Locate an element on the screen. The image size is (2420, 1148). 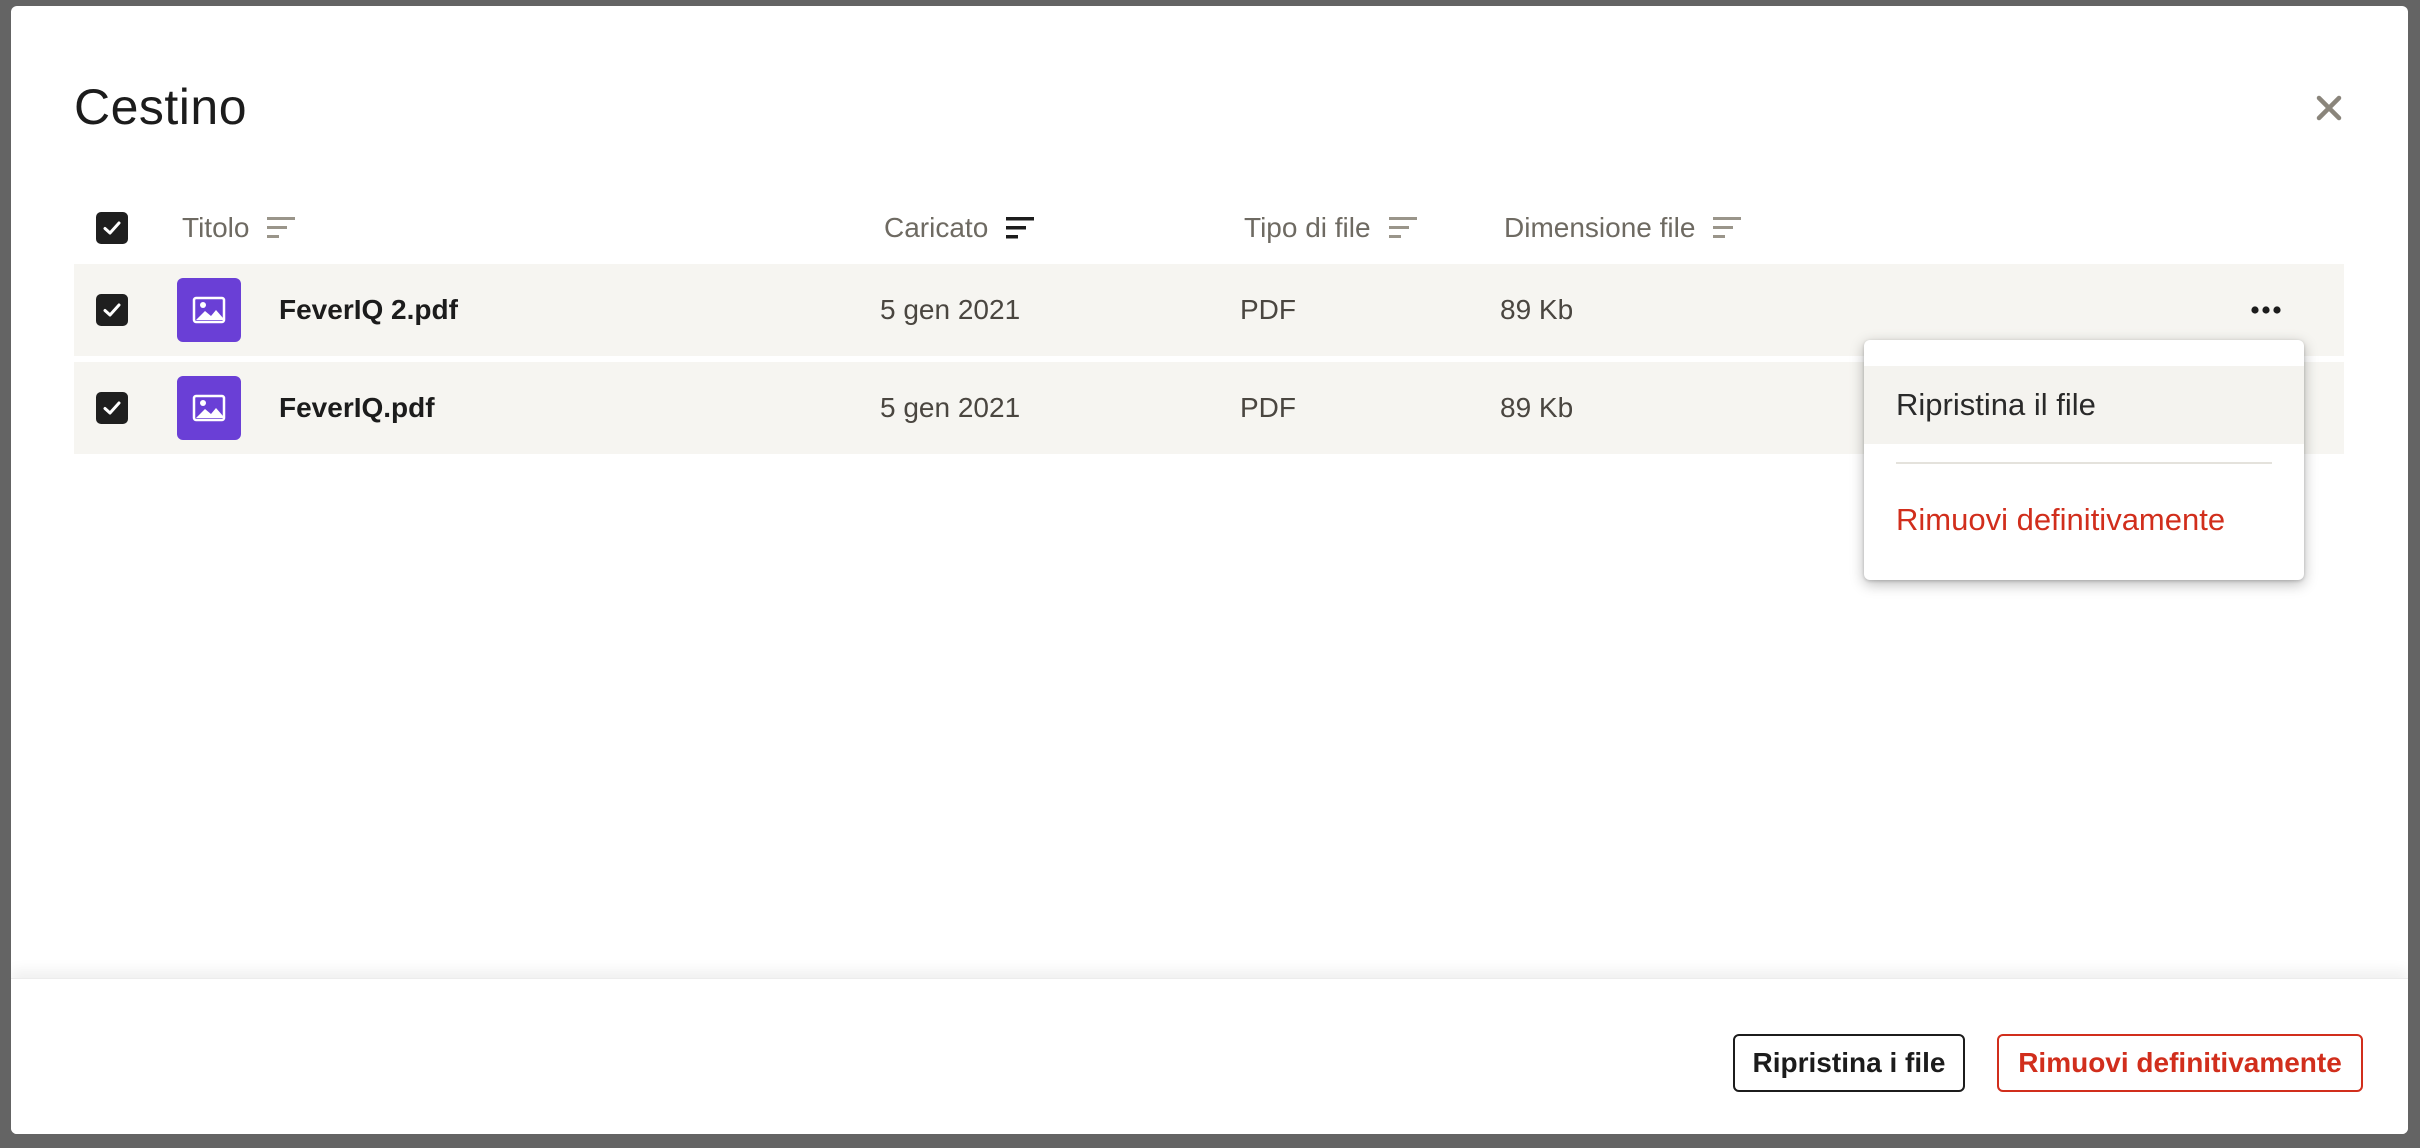
restore-files-button: Ripristina i file is located at coordinates (1849, 1063).